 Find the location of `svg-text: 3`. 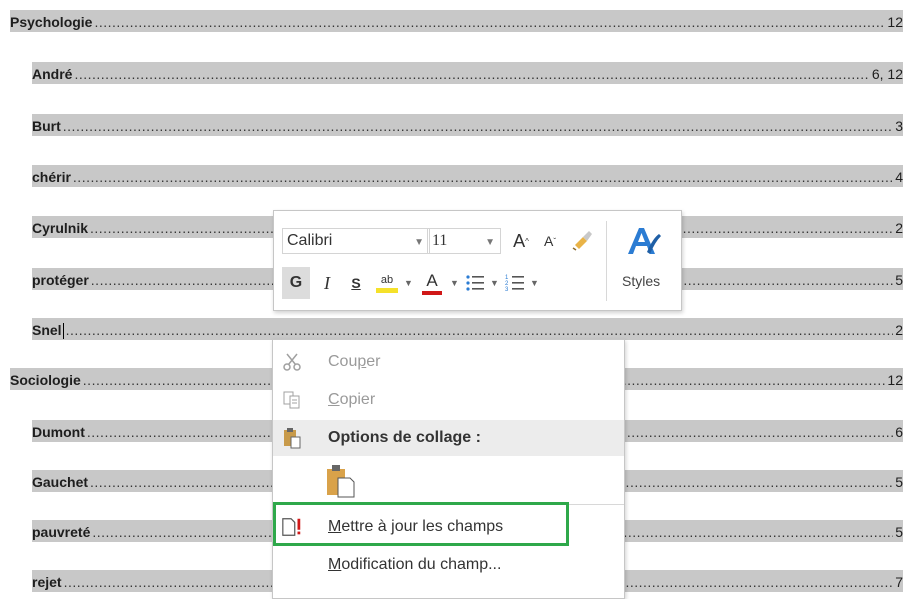

svg-text: 3 is located at coordinates (507, 289).